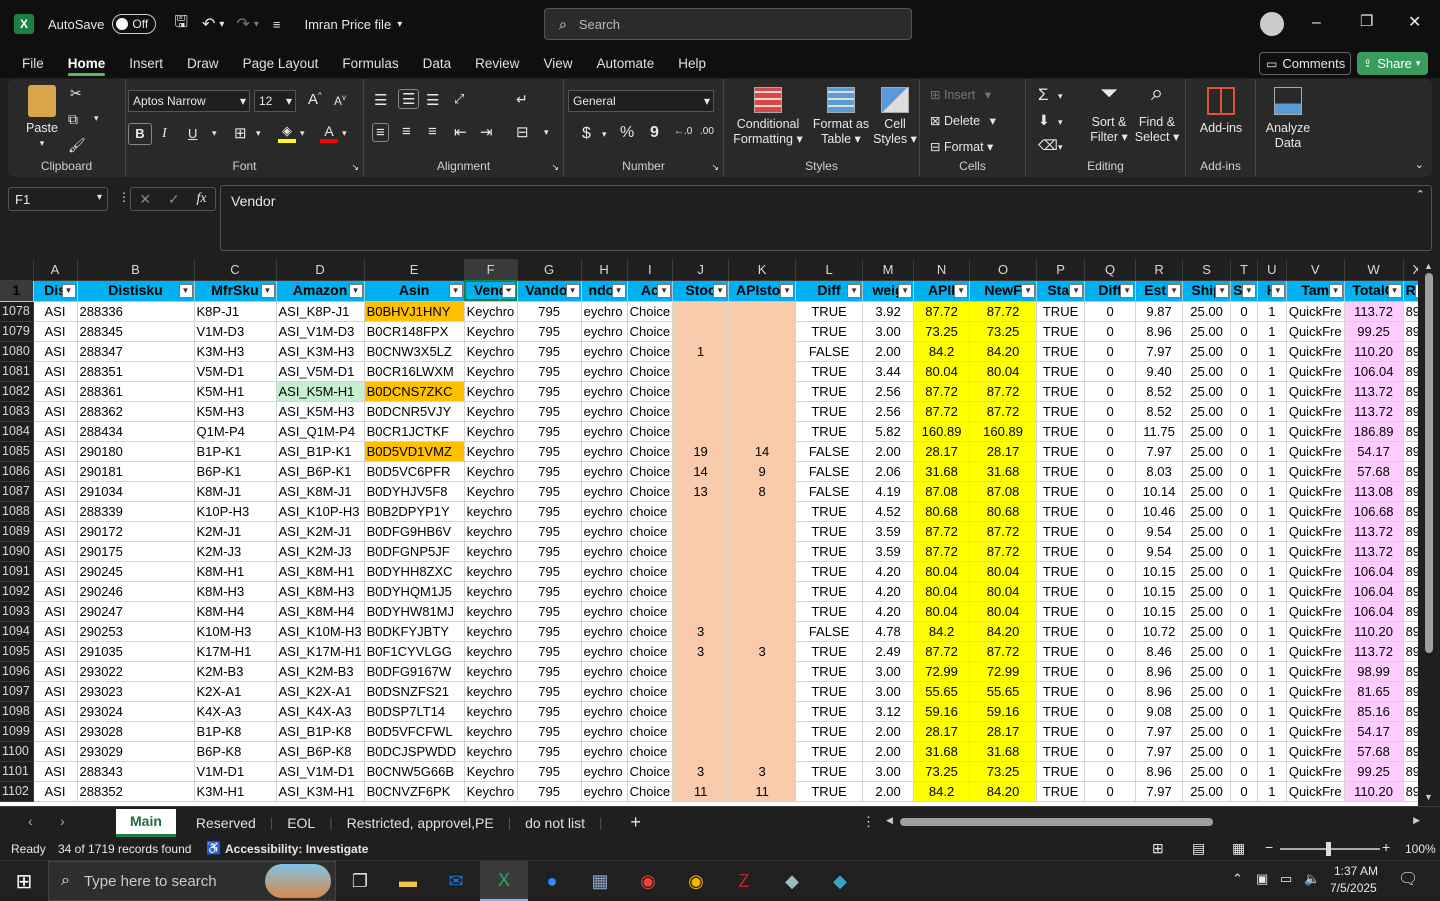 The width and height of the screenshot is (1440, 901). What do you see at coordinates (235, 511) in the screenshot?
I see `cell: K10P-H3` at bounding box center [235, 511].